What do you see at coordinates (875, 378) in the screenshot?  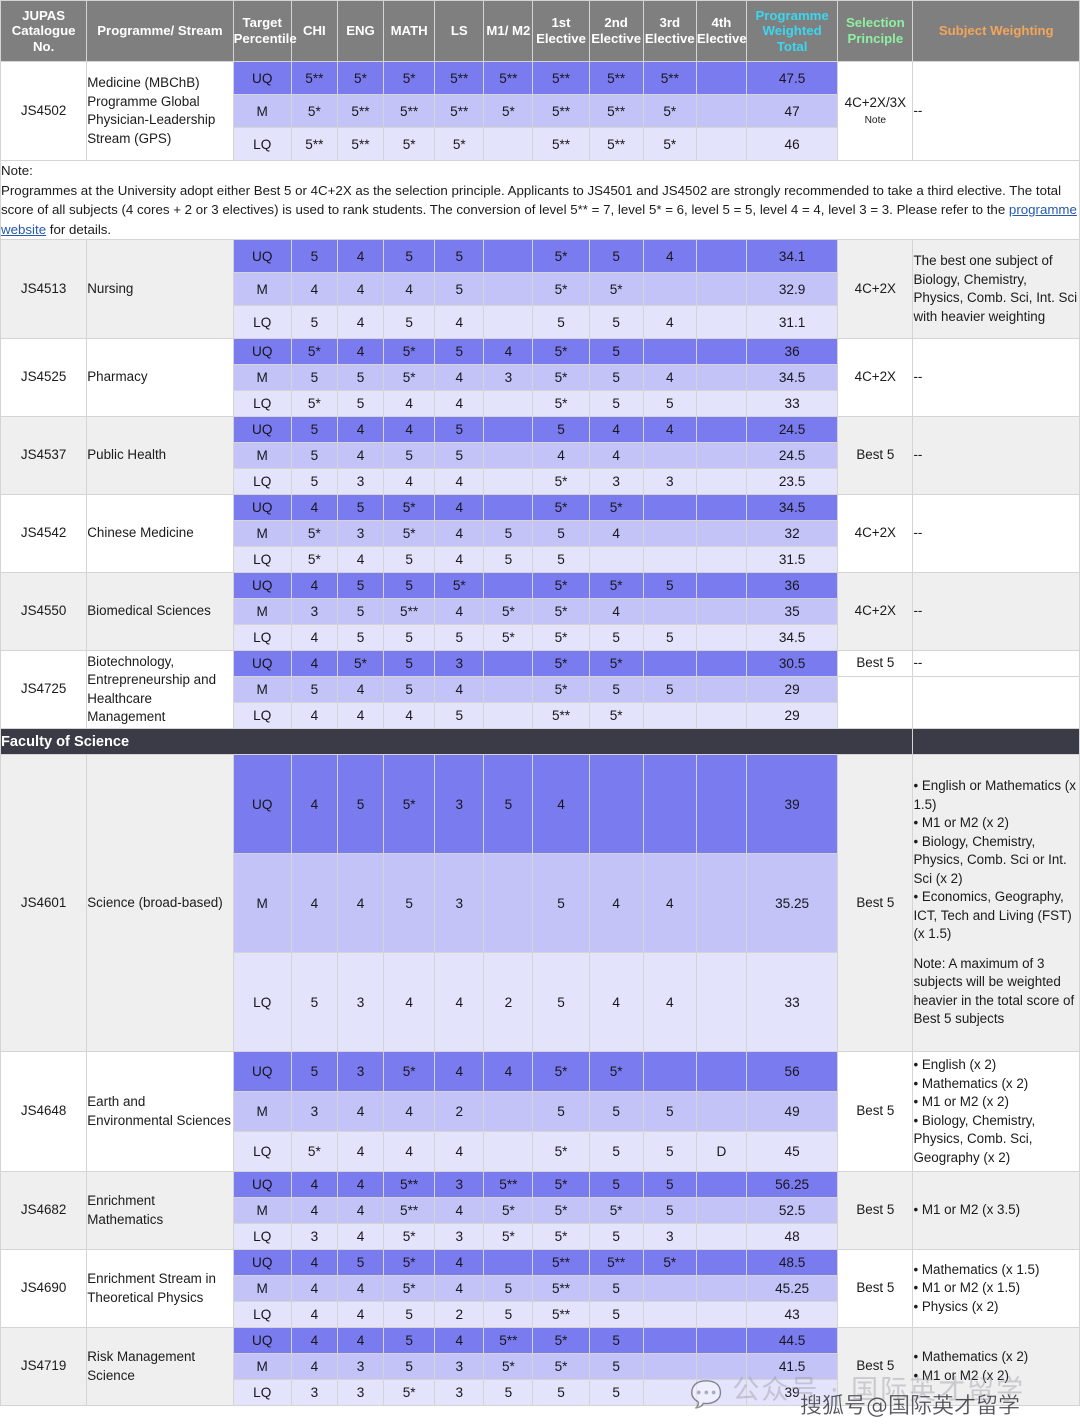 I see `selection-principle-cell: 4C+2X` at bounding box center [875, 378].